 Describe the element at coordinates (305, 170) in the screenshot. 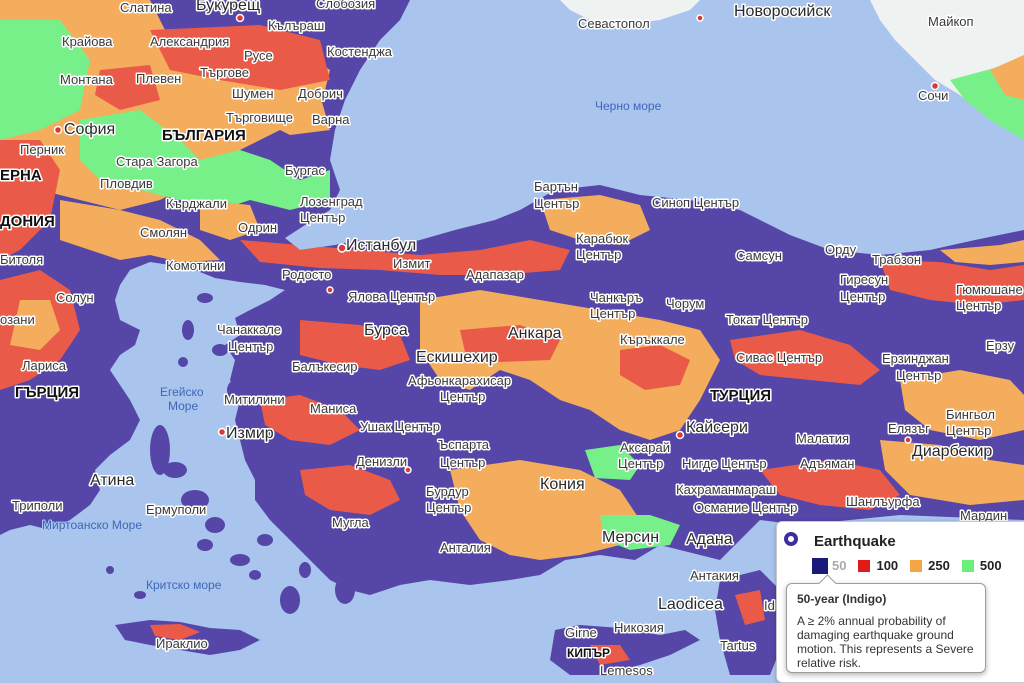

I see `city-label: Бургас` at that location.